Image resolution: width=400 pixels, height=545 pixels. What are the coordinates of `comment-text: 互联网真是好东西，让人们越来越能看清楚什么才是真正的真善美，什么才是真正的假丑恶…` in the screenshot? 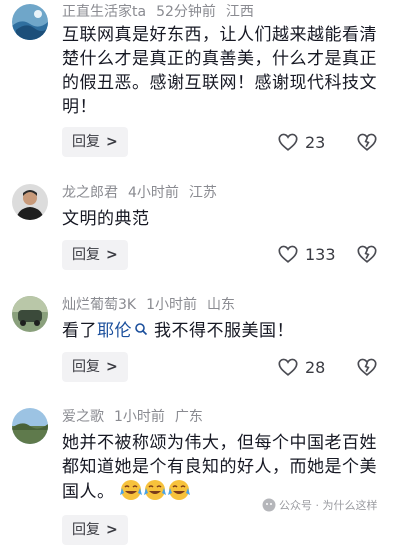 It's located at (219, 71).